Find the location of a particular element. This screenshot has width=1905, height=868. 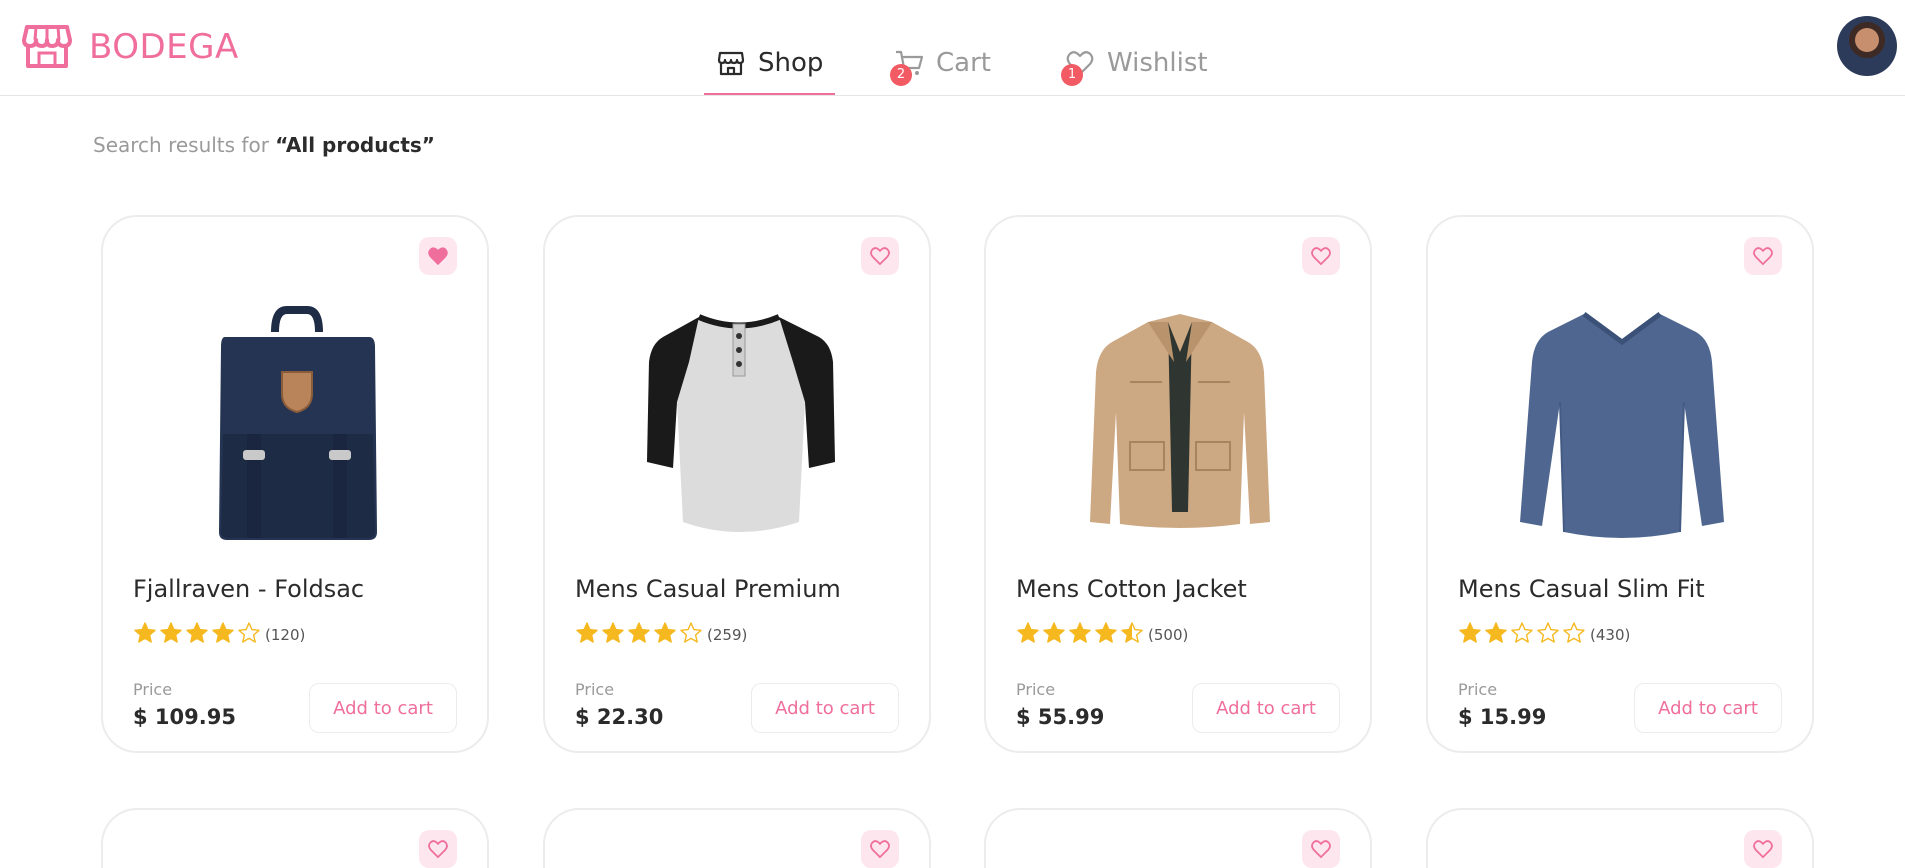

product-name: Mens Casual Slim Fit is located at coordinates (1581, 589).